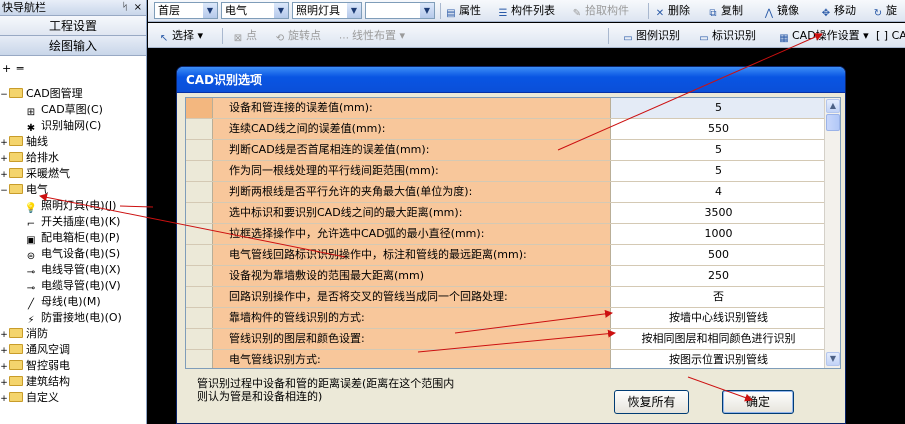 This screenshot has height=424, width=905. Describe the element at coordinates (463, 11) in the screenshot. I see `properties-button: ▤ 属性` at that location.